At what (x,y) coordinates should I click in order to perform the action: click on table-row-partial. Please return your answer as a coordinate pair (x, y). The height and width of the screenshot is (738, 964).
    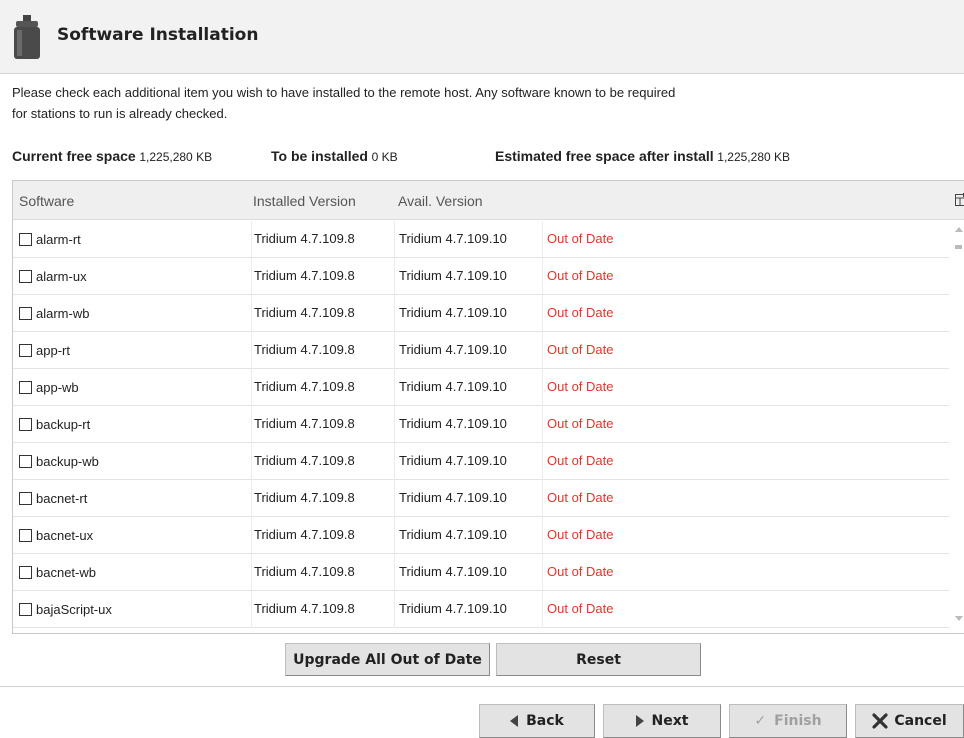
    Looking at the image, I should click on (481, 630).